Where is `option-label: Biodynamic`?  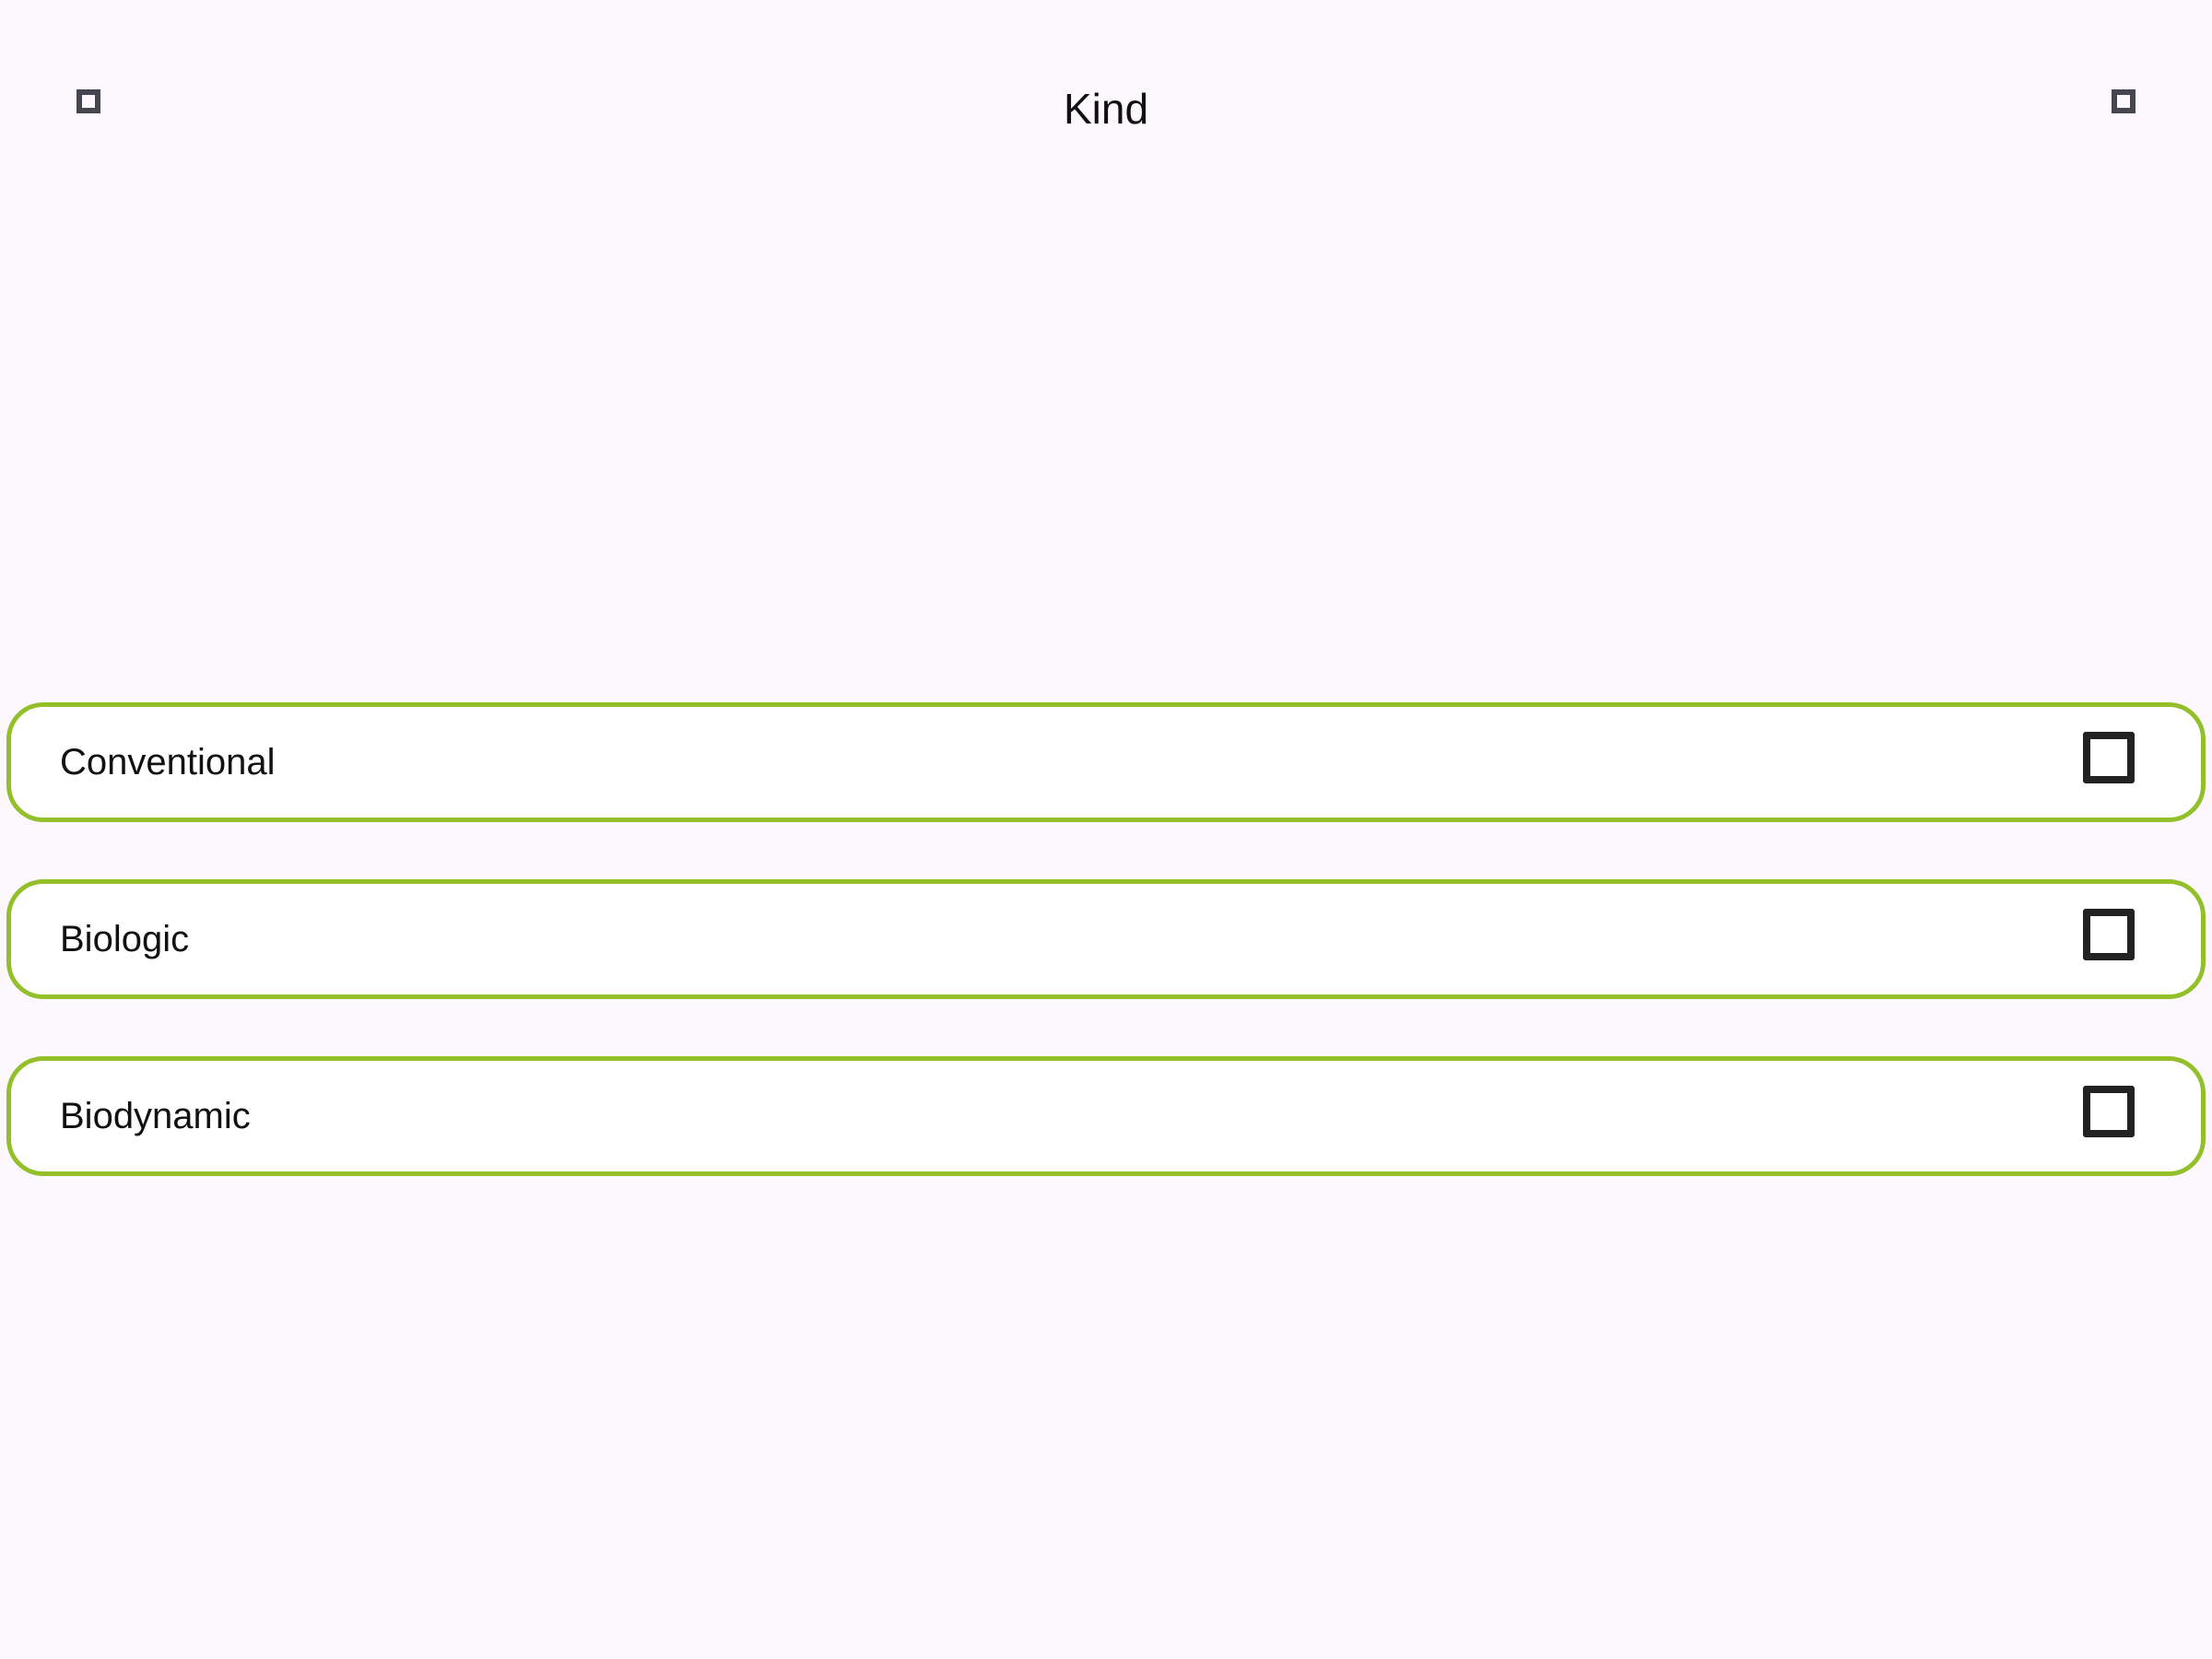 option-label: Biodynamic is located at coordinates (155, 1116).